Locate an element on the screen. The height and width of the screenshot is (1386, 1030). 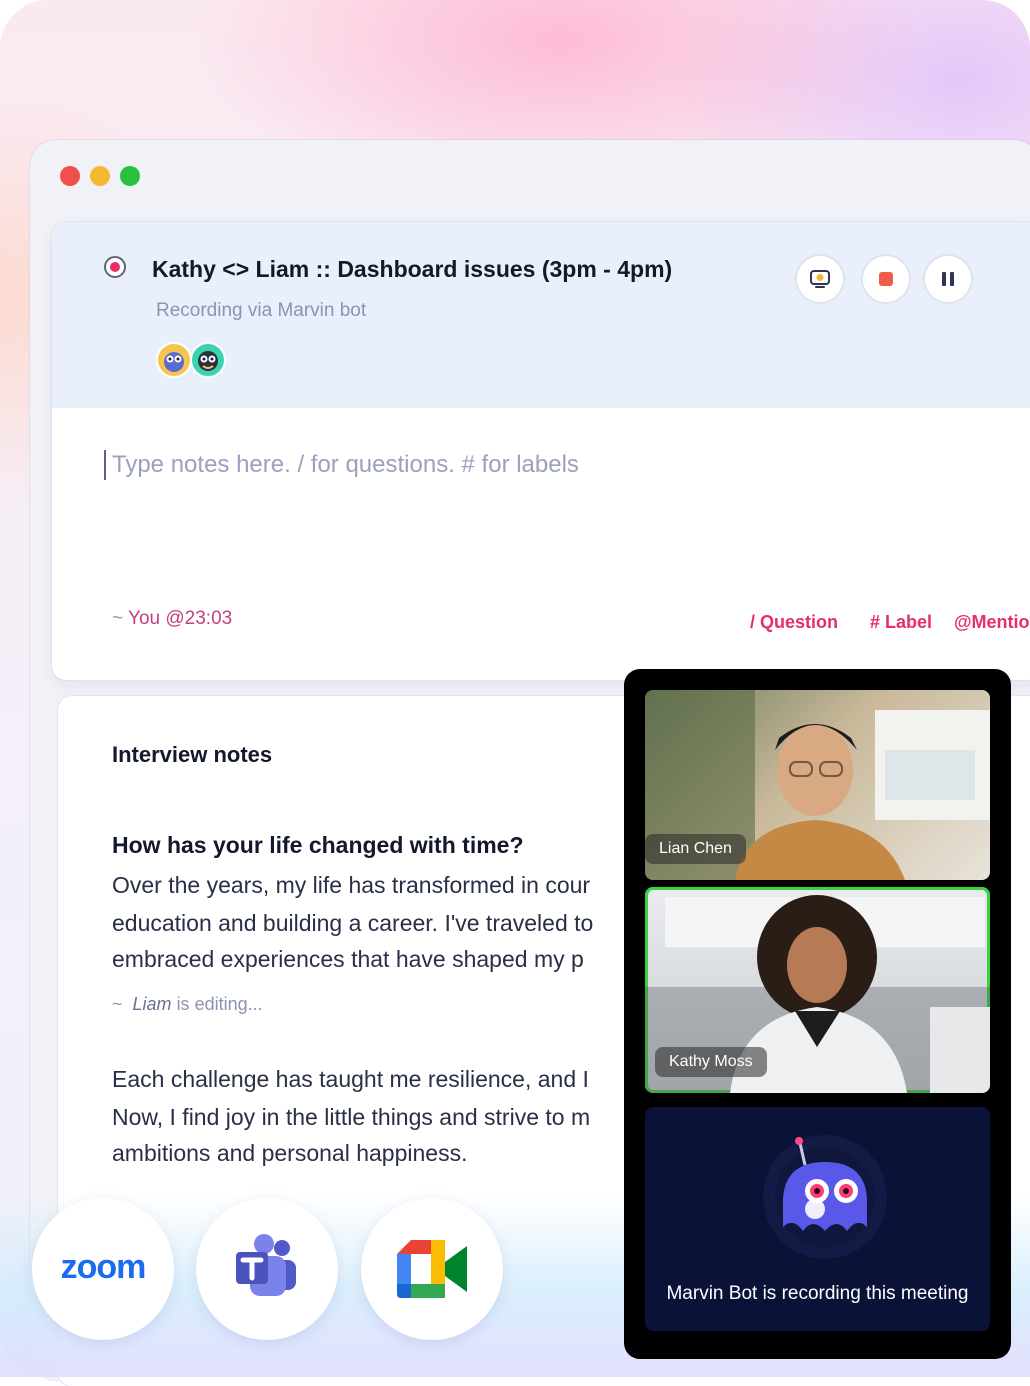
mention-tag-button: @Mentio is located at coordinates (992, 622).